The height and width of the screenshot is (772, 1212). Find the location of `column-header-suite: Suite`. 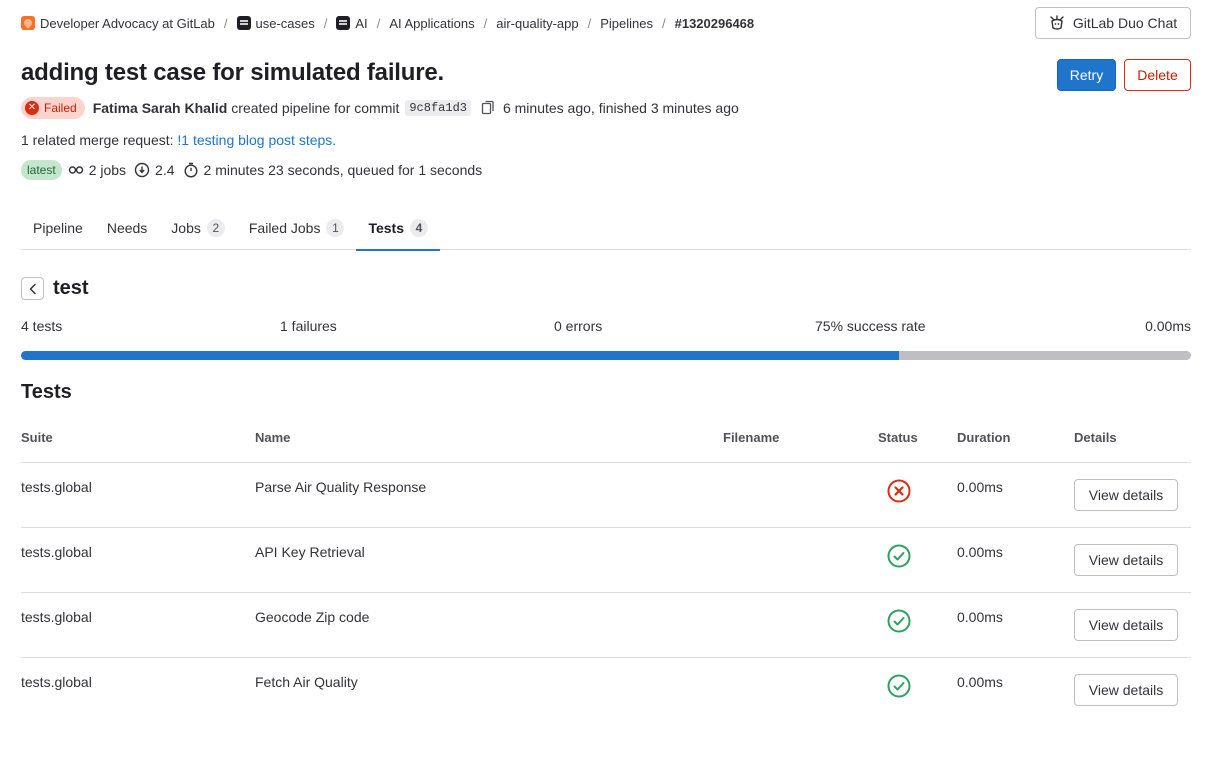

column-header-suite: Suite is located at coordinates (37, 437).